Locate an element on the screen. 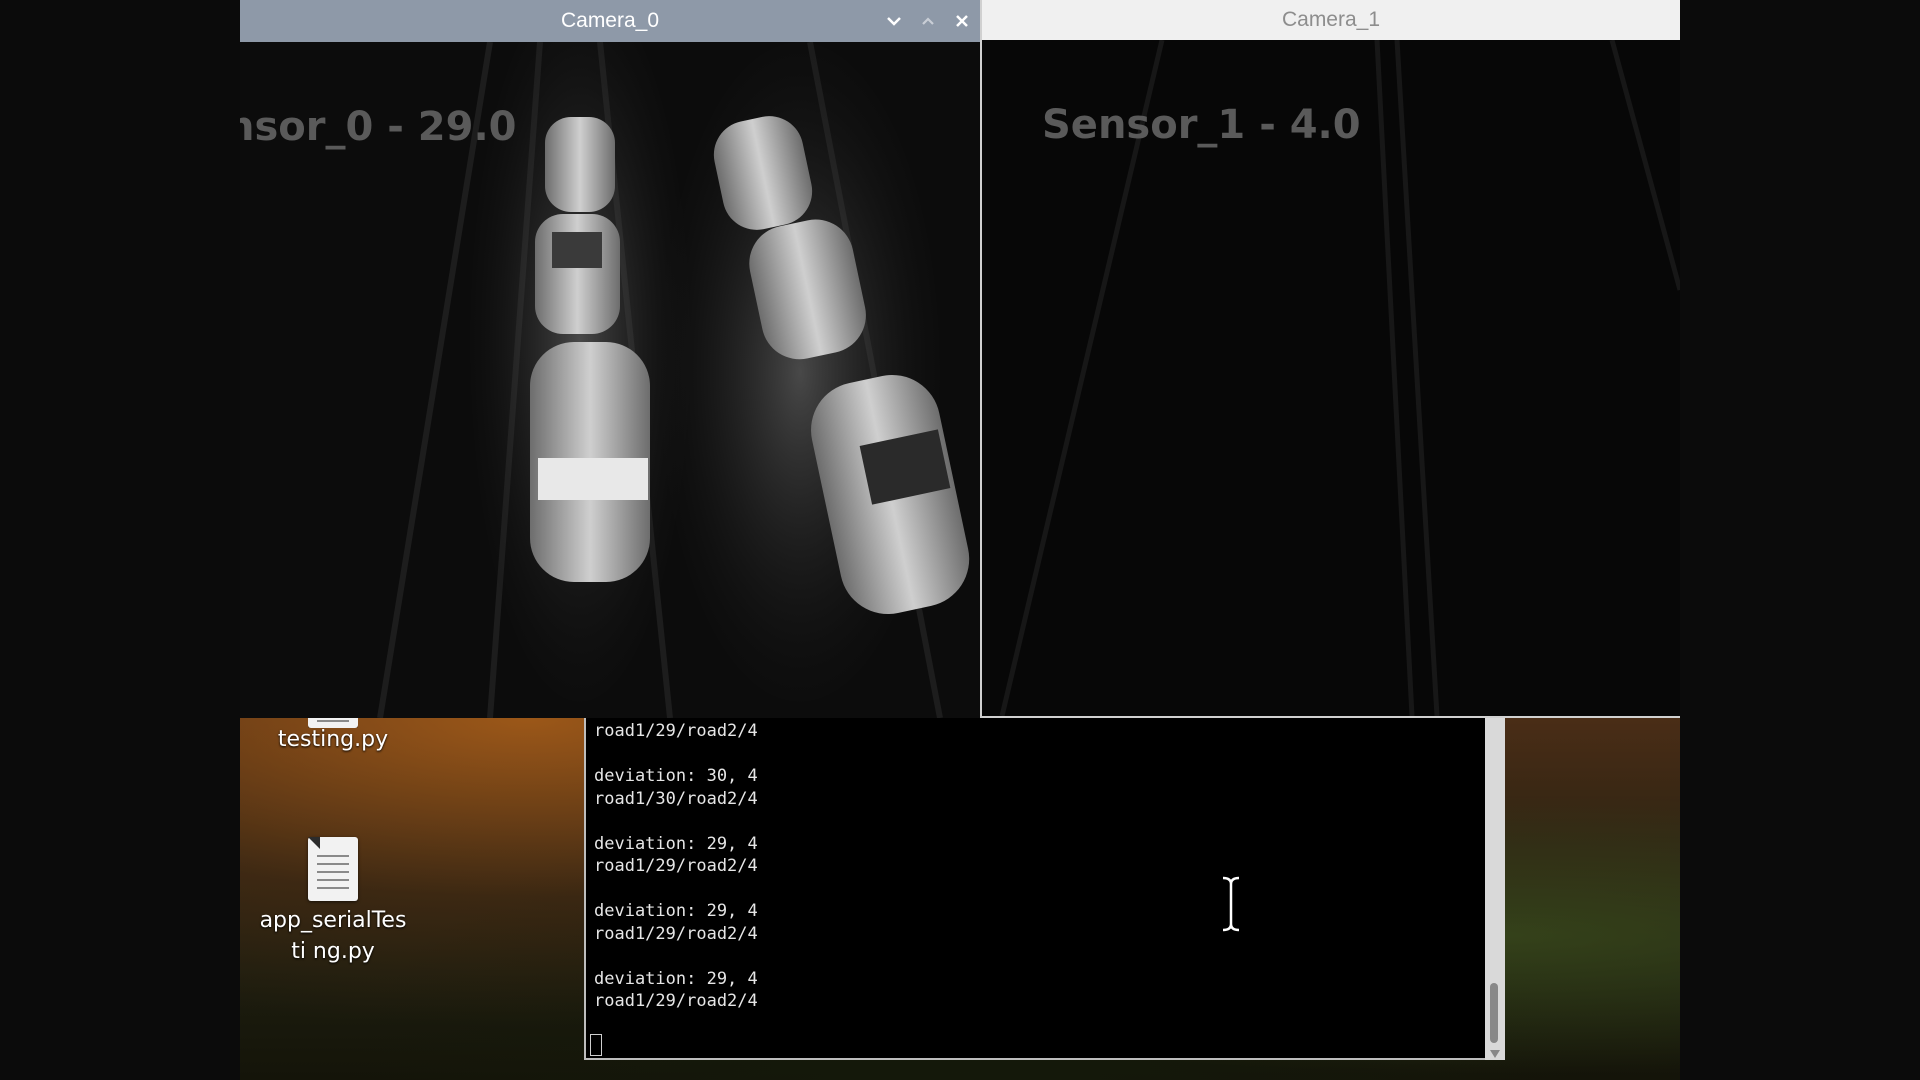 The height and width of the screenshot is (1080, 1920). scroll-down-arrow-icon is located at coordinates (1495, 1054).